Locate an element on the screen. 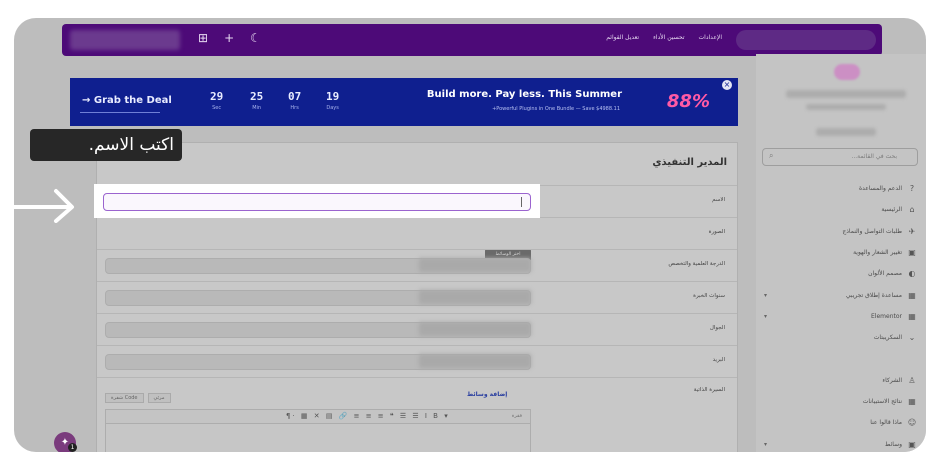  send-icon: ✈ is located at coordinates (912, 231).